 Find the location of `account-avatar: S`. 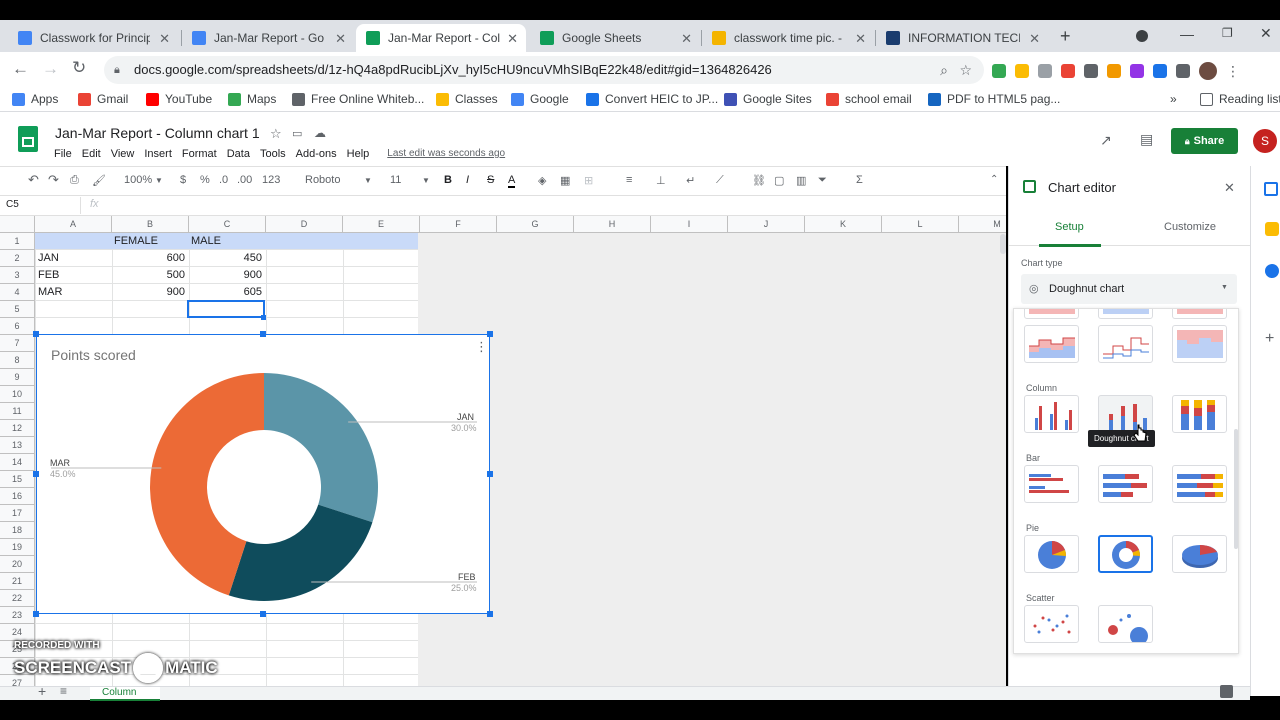

account-avatar: S is located at coordinates (1265, 141).